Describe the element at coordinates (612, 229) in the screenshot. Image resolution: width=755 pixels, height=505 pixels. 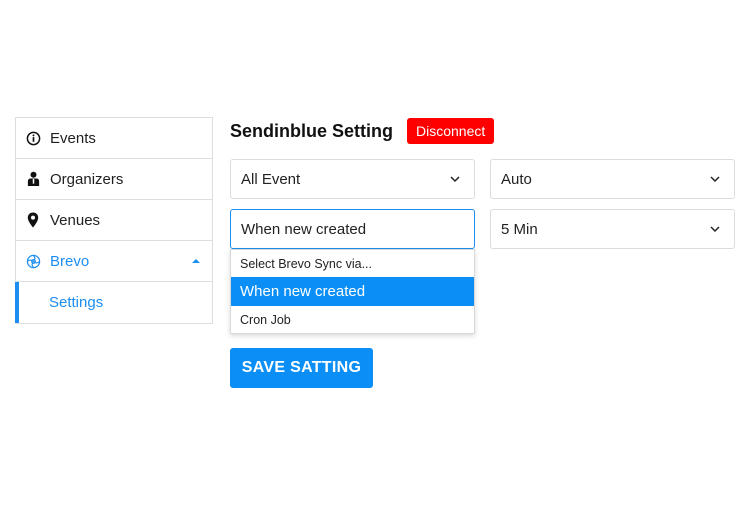
I see `interval-select: 5 Min` at that location.